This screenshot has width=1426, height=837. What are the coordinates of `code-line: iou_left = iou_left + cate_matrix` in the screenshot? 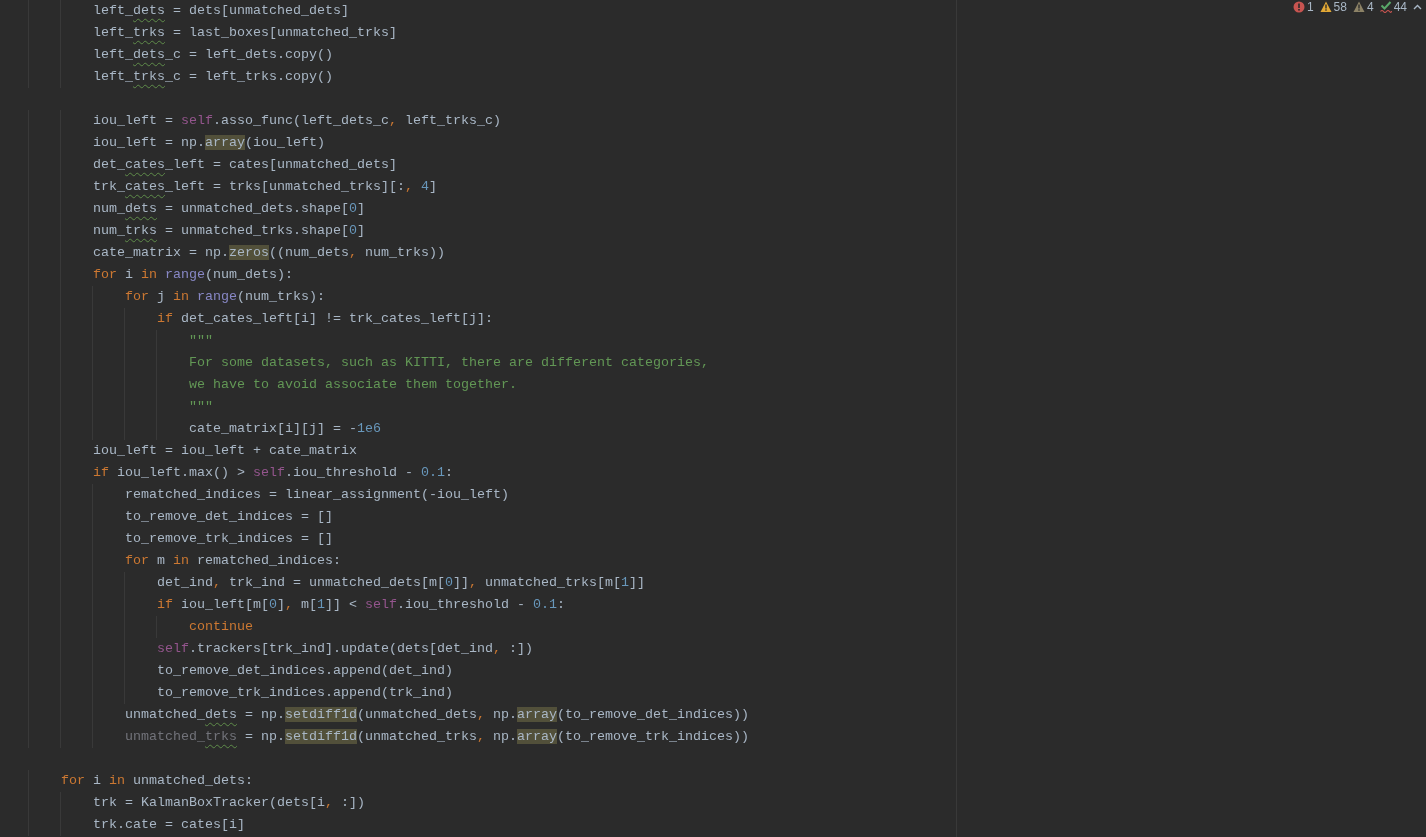 It's located at (224, 451).